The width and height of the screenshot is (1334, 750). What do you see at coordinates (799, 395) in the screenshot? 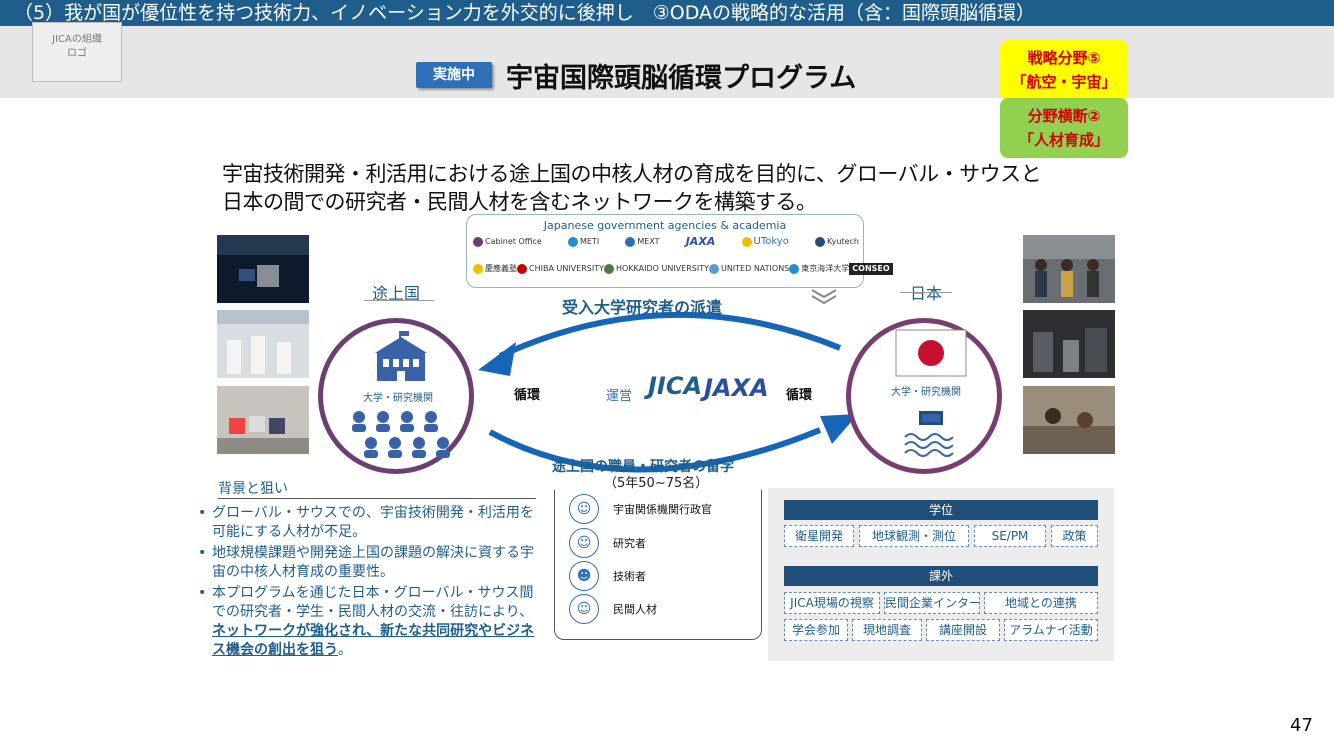
I see `circulation-right: 循環` at bounding box center [799, 395].